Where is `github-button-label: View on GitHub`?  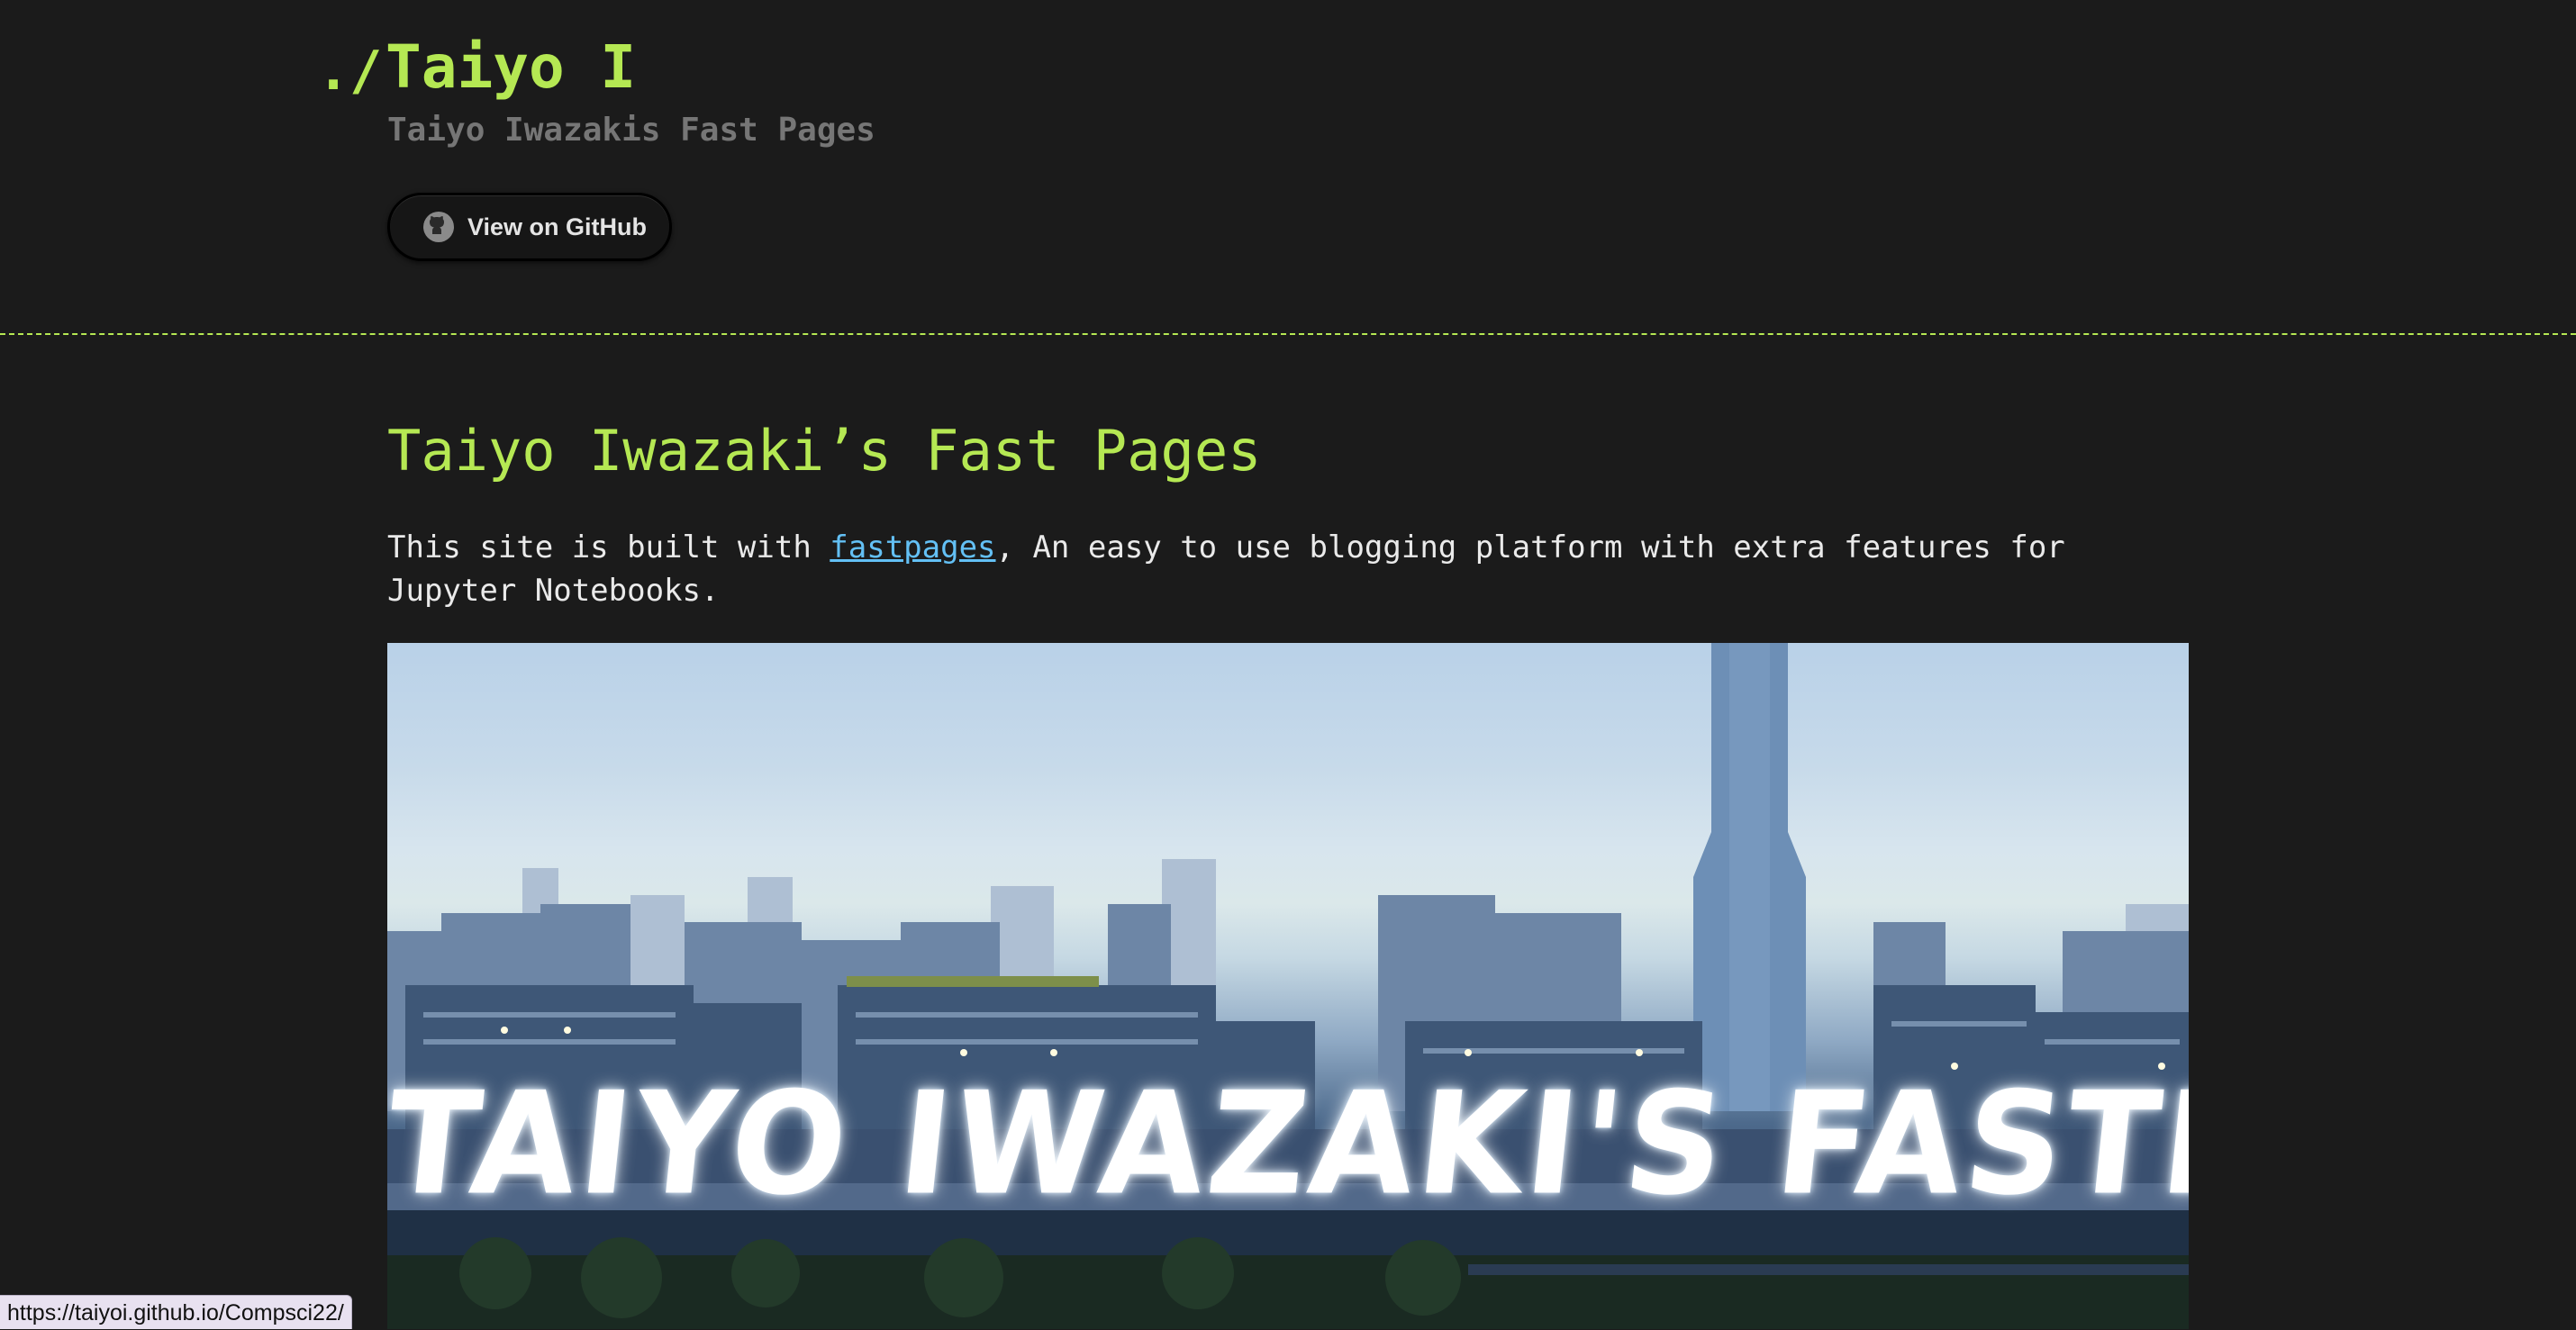 github-button-label: View on GitHub is located at coordinates (557, 226).